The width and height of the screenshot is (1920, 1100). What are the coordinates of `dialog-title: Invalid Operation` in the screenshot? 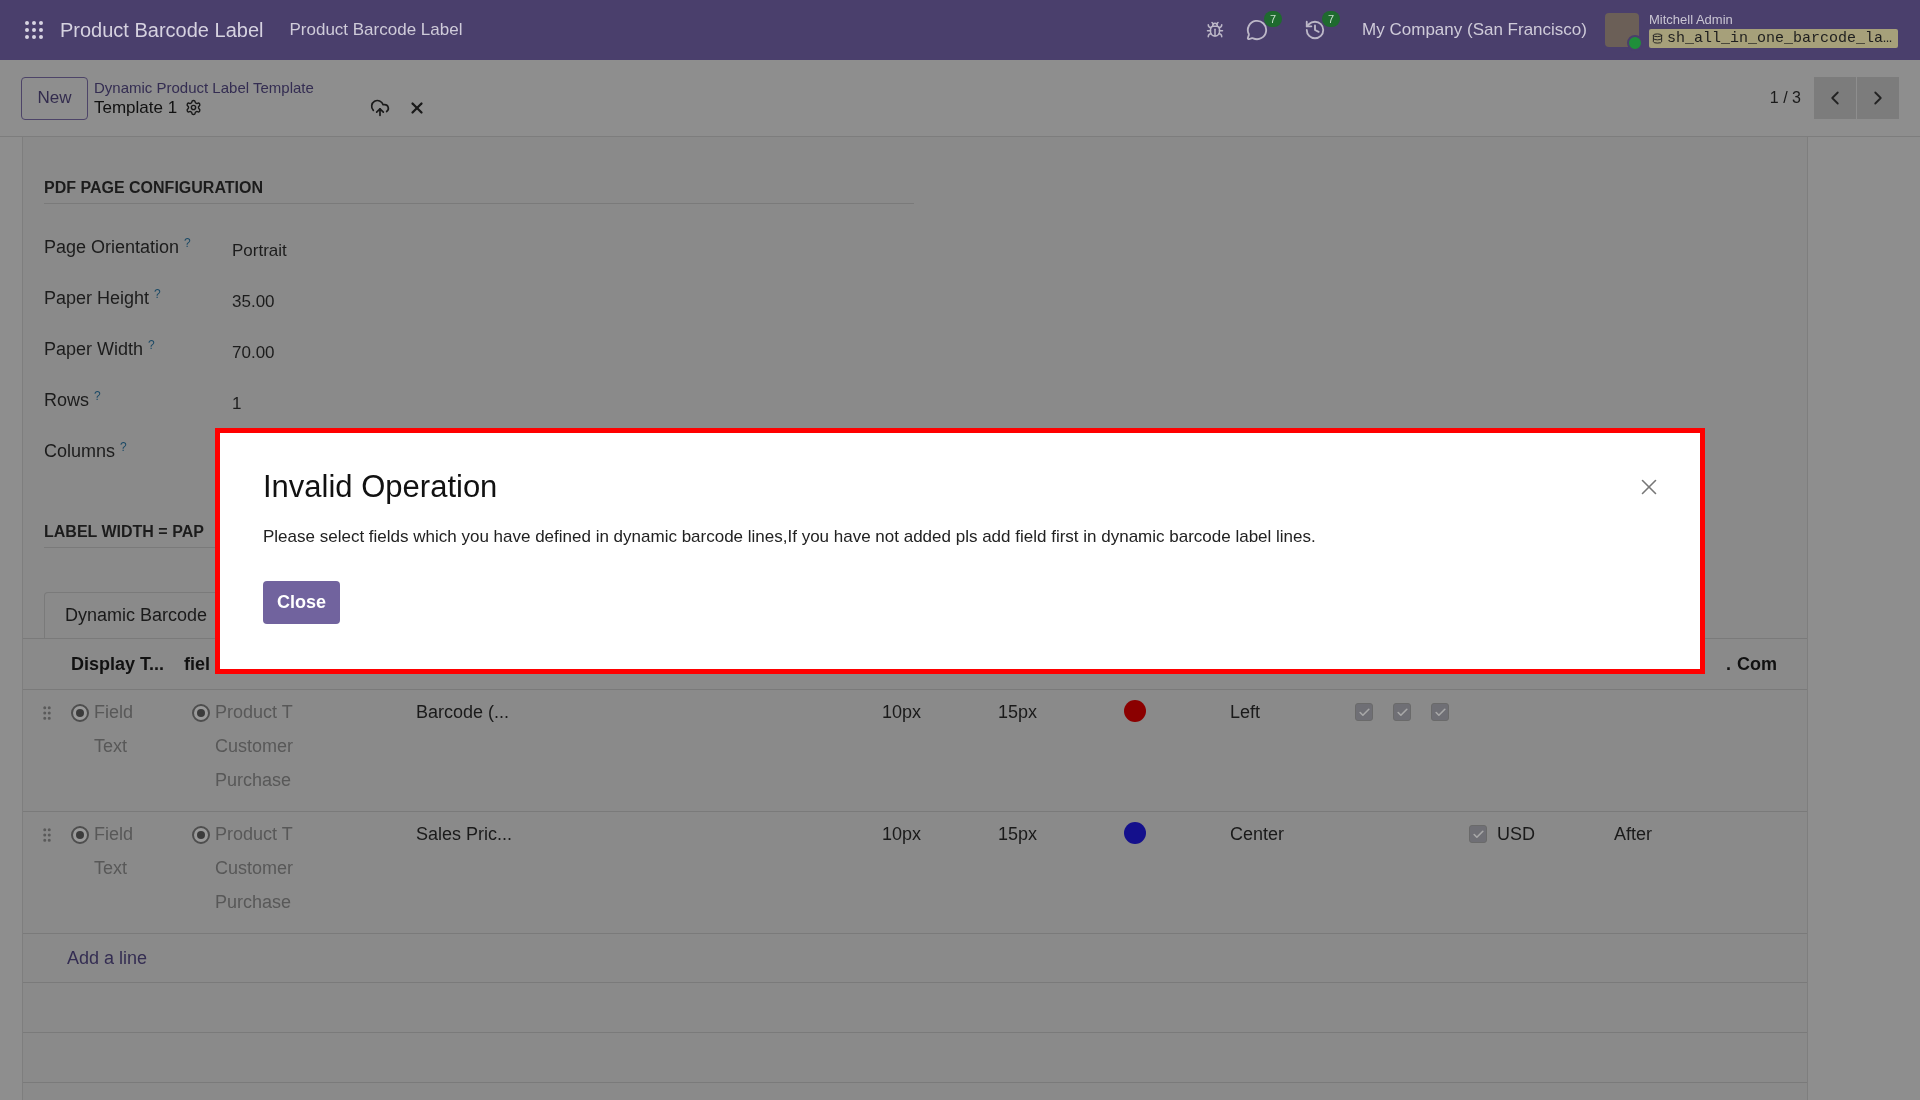 It's located at (380, 487).